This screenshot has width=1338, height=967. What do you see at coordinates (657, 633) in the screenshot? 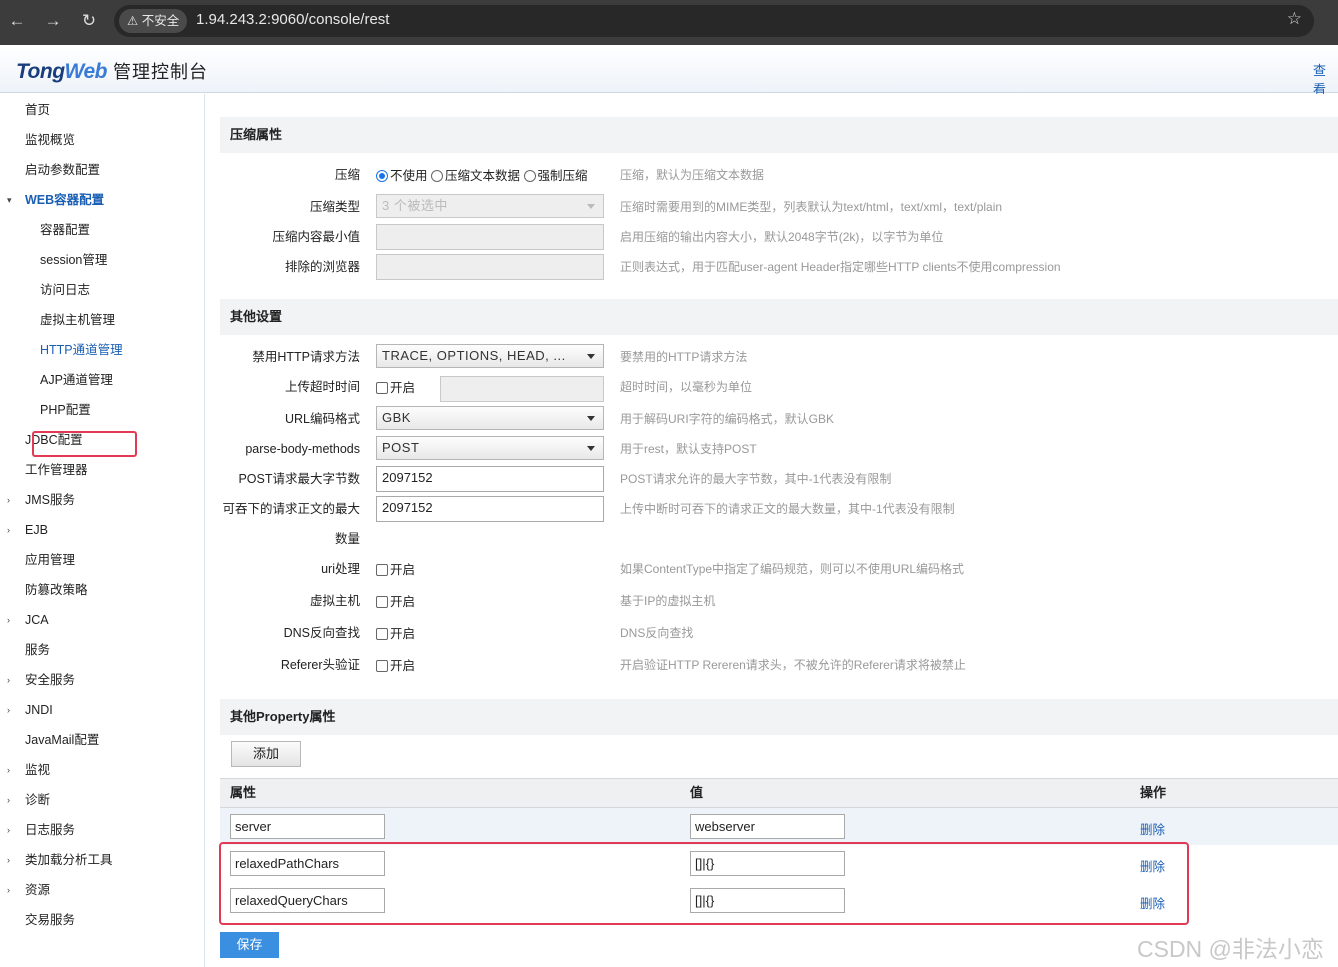
I see `dns-hint: DNS反向查找` at bounding box center [657, 633].